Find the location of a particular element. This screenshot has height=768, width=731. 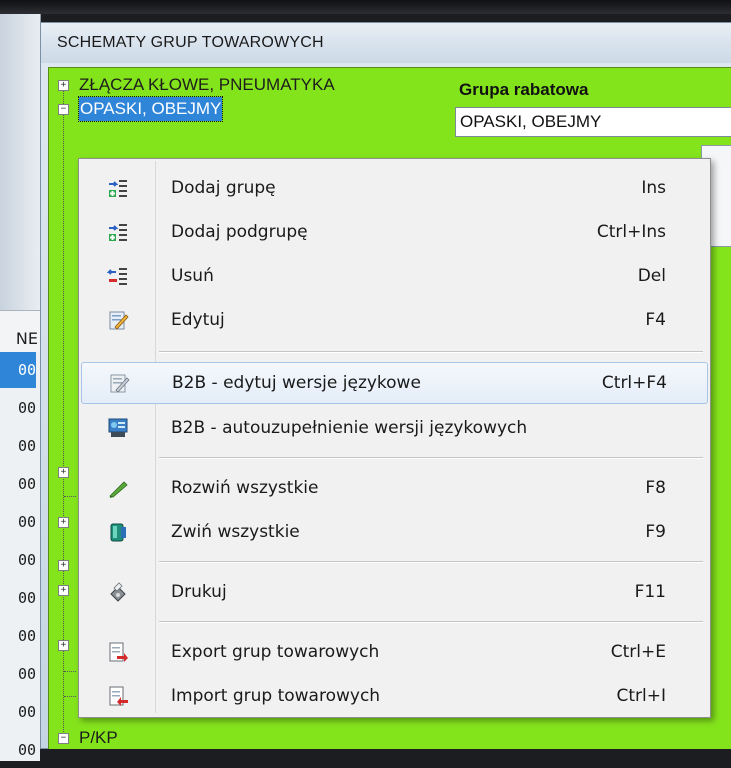

menu-item-import: Import grup towarowych Ctrl+I is located at coordinates (393, 696).